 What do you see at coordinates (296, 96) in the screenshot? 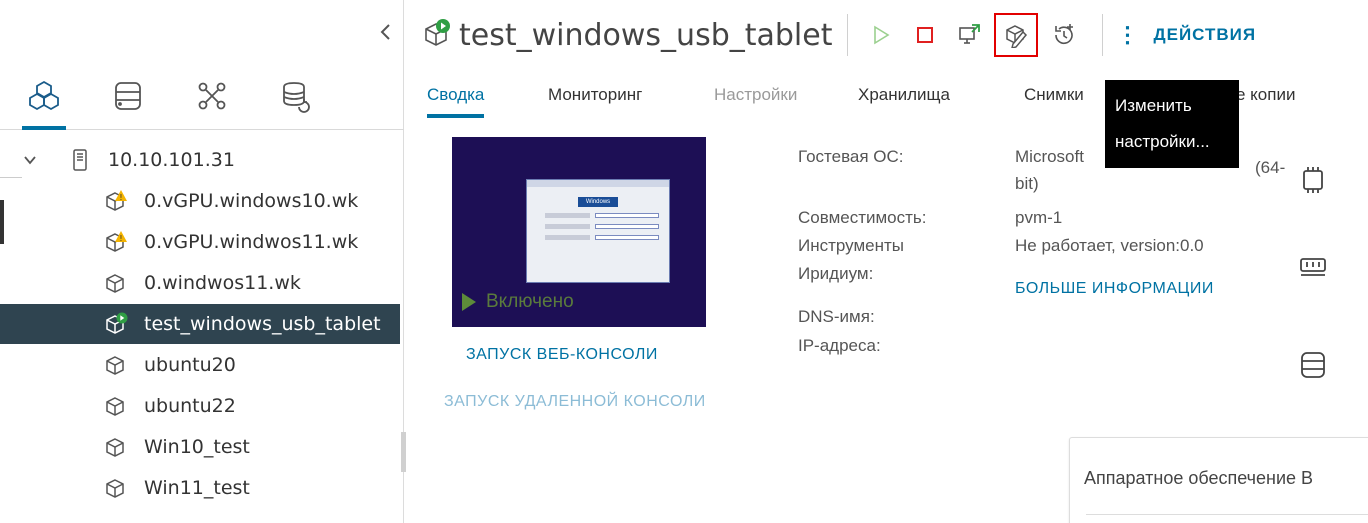
I see `datastore-cluster-icon` at bounding box center [296, 96].